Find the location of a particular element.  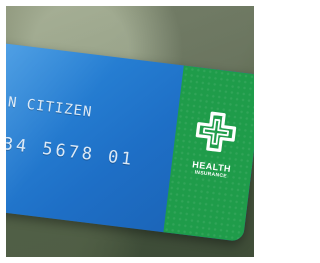

card-number: 34 5678 01 is located at coordinates (71, 152).